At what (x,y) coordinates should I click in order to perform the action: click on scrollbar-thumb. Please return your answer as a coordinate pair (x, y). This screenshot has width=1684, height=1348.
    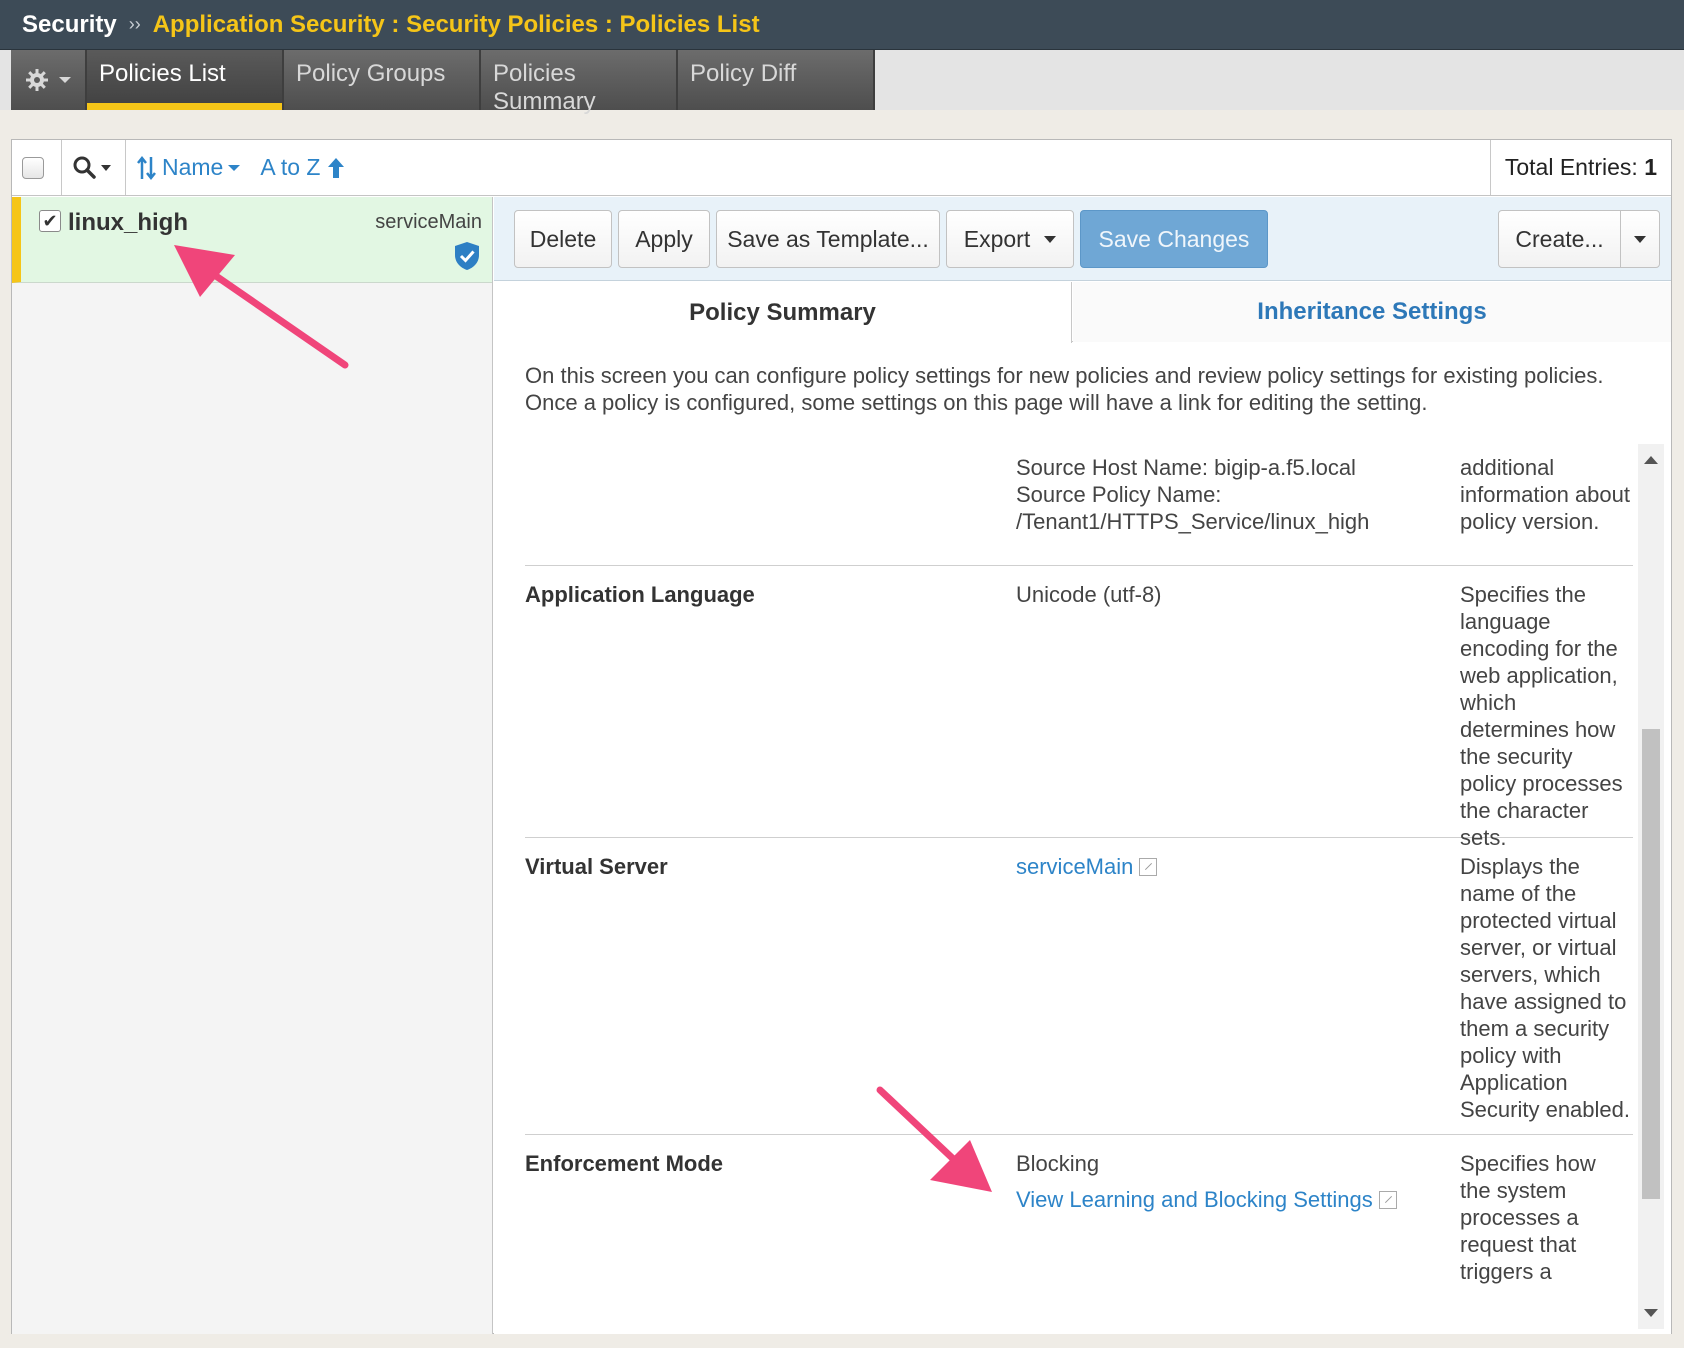
    Looking at the image, I should click on (1651, 964).